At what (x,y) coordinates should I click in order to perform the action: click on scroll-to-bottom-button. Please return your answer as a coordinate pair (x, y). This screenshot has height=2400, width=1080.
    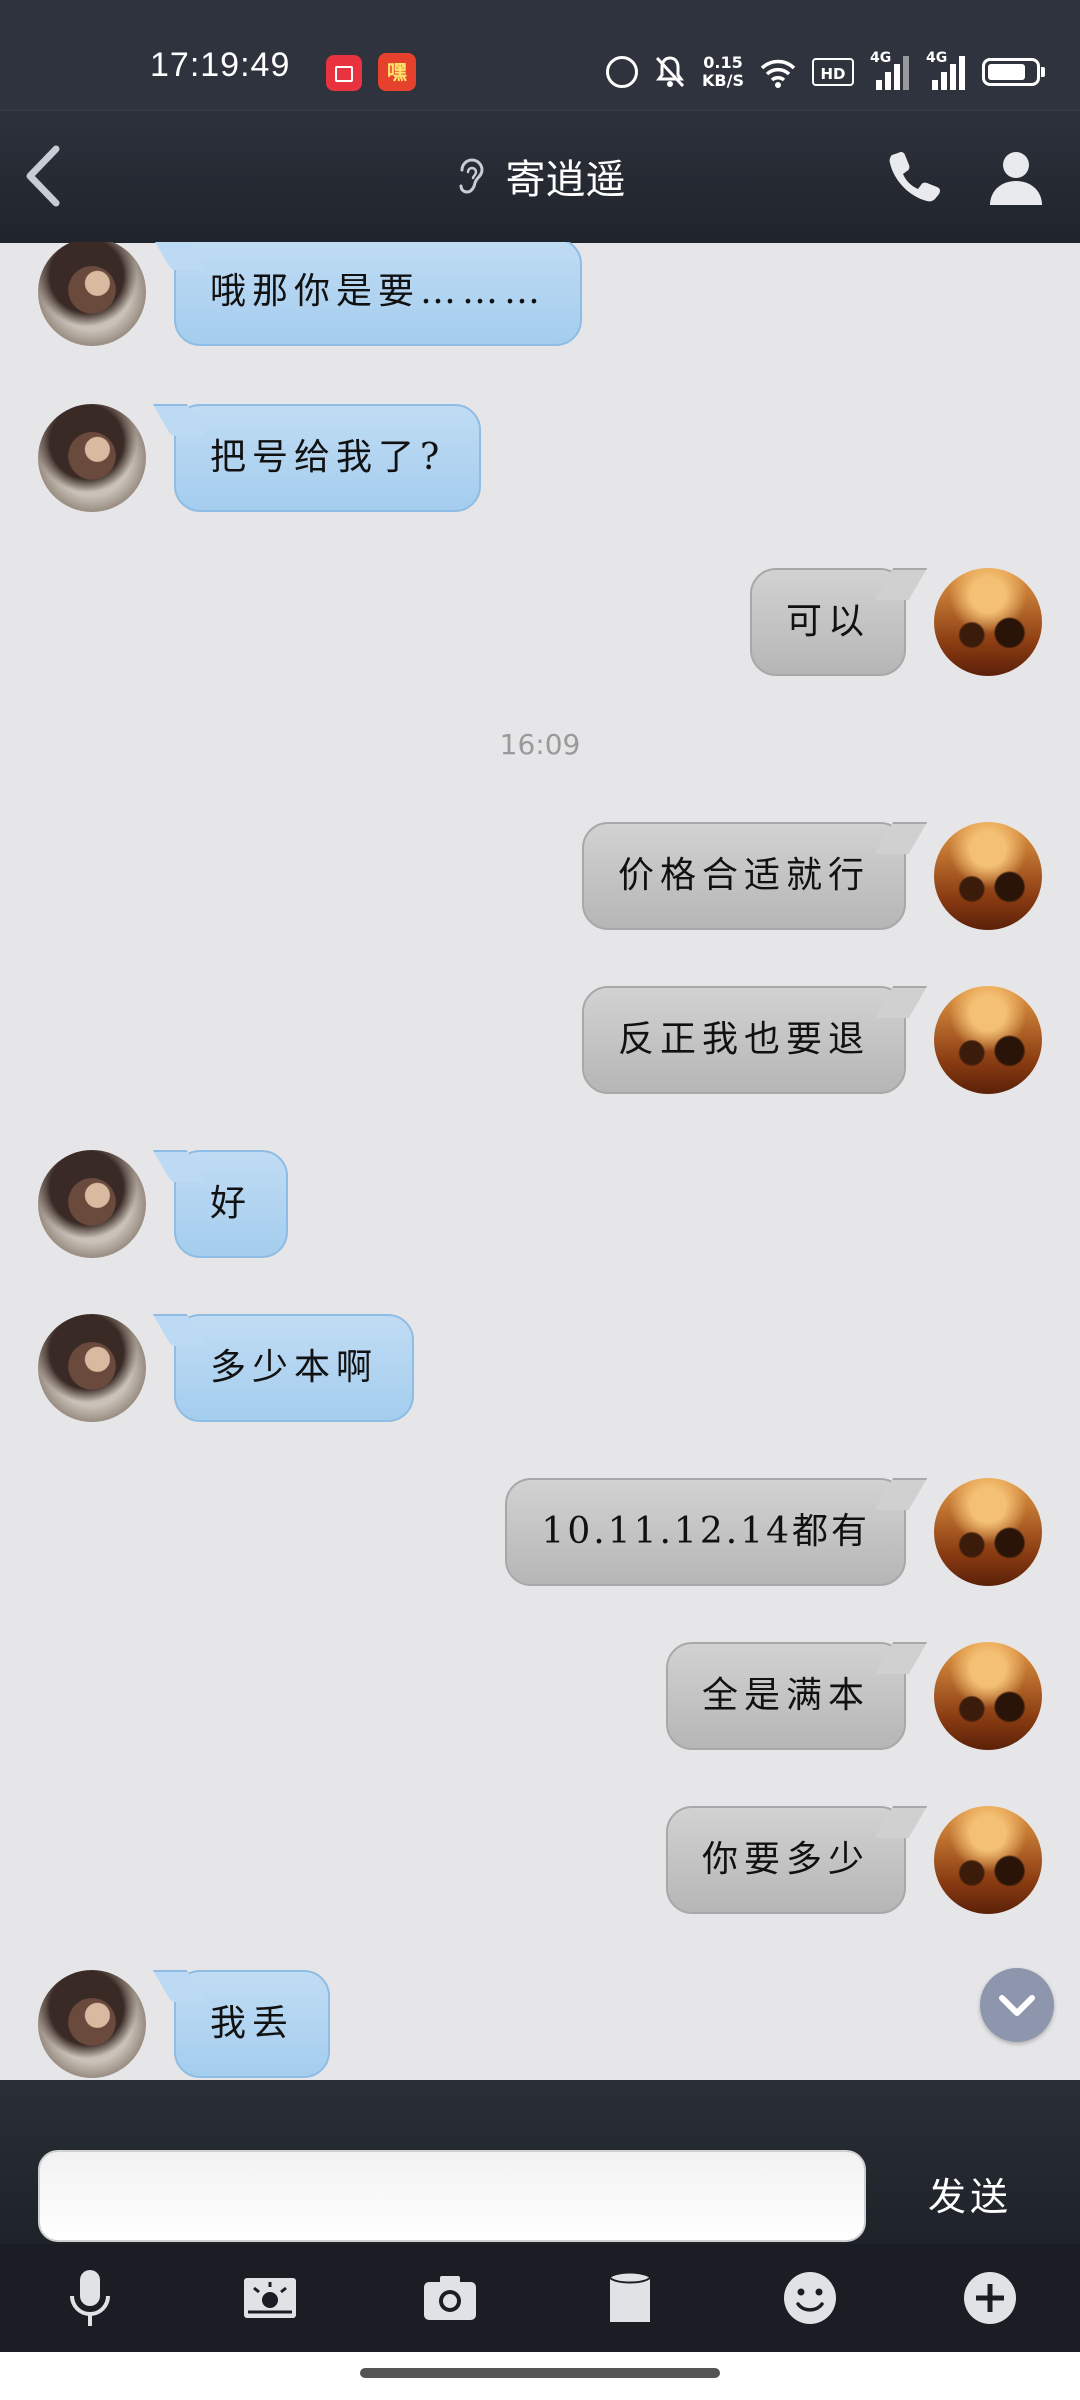
    Looking at the image, I should click on (1017, 2005).